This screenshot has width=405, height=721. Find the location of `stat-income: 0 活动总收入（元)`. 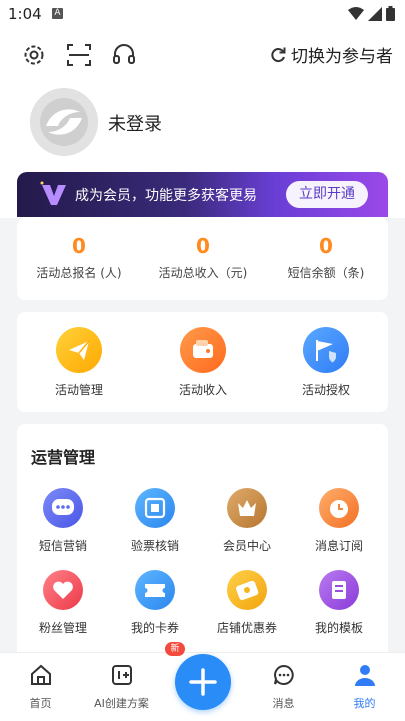

stat-income: 0 活动总收入（元) is located at coordinates (203, 257).